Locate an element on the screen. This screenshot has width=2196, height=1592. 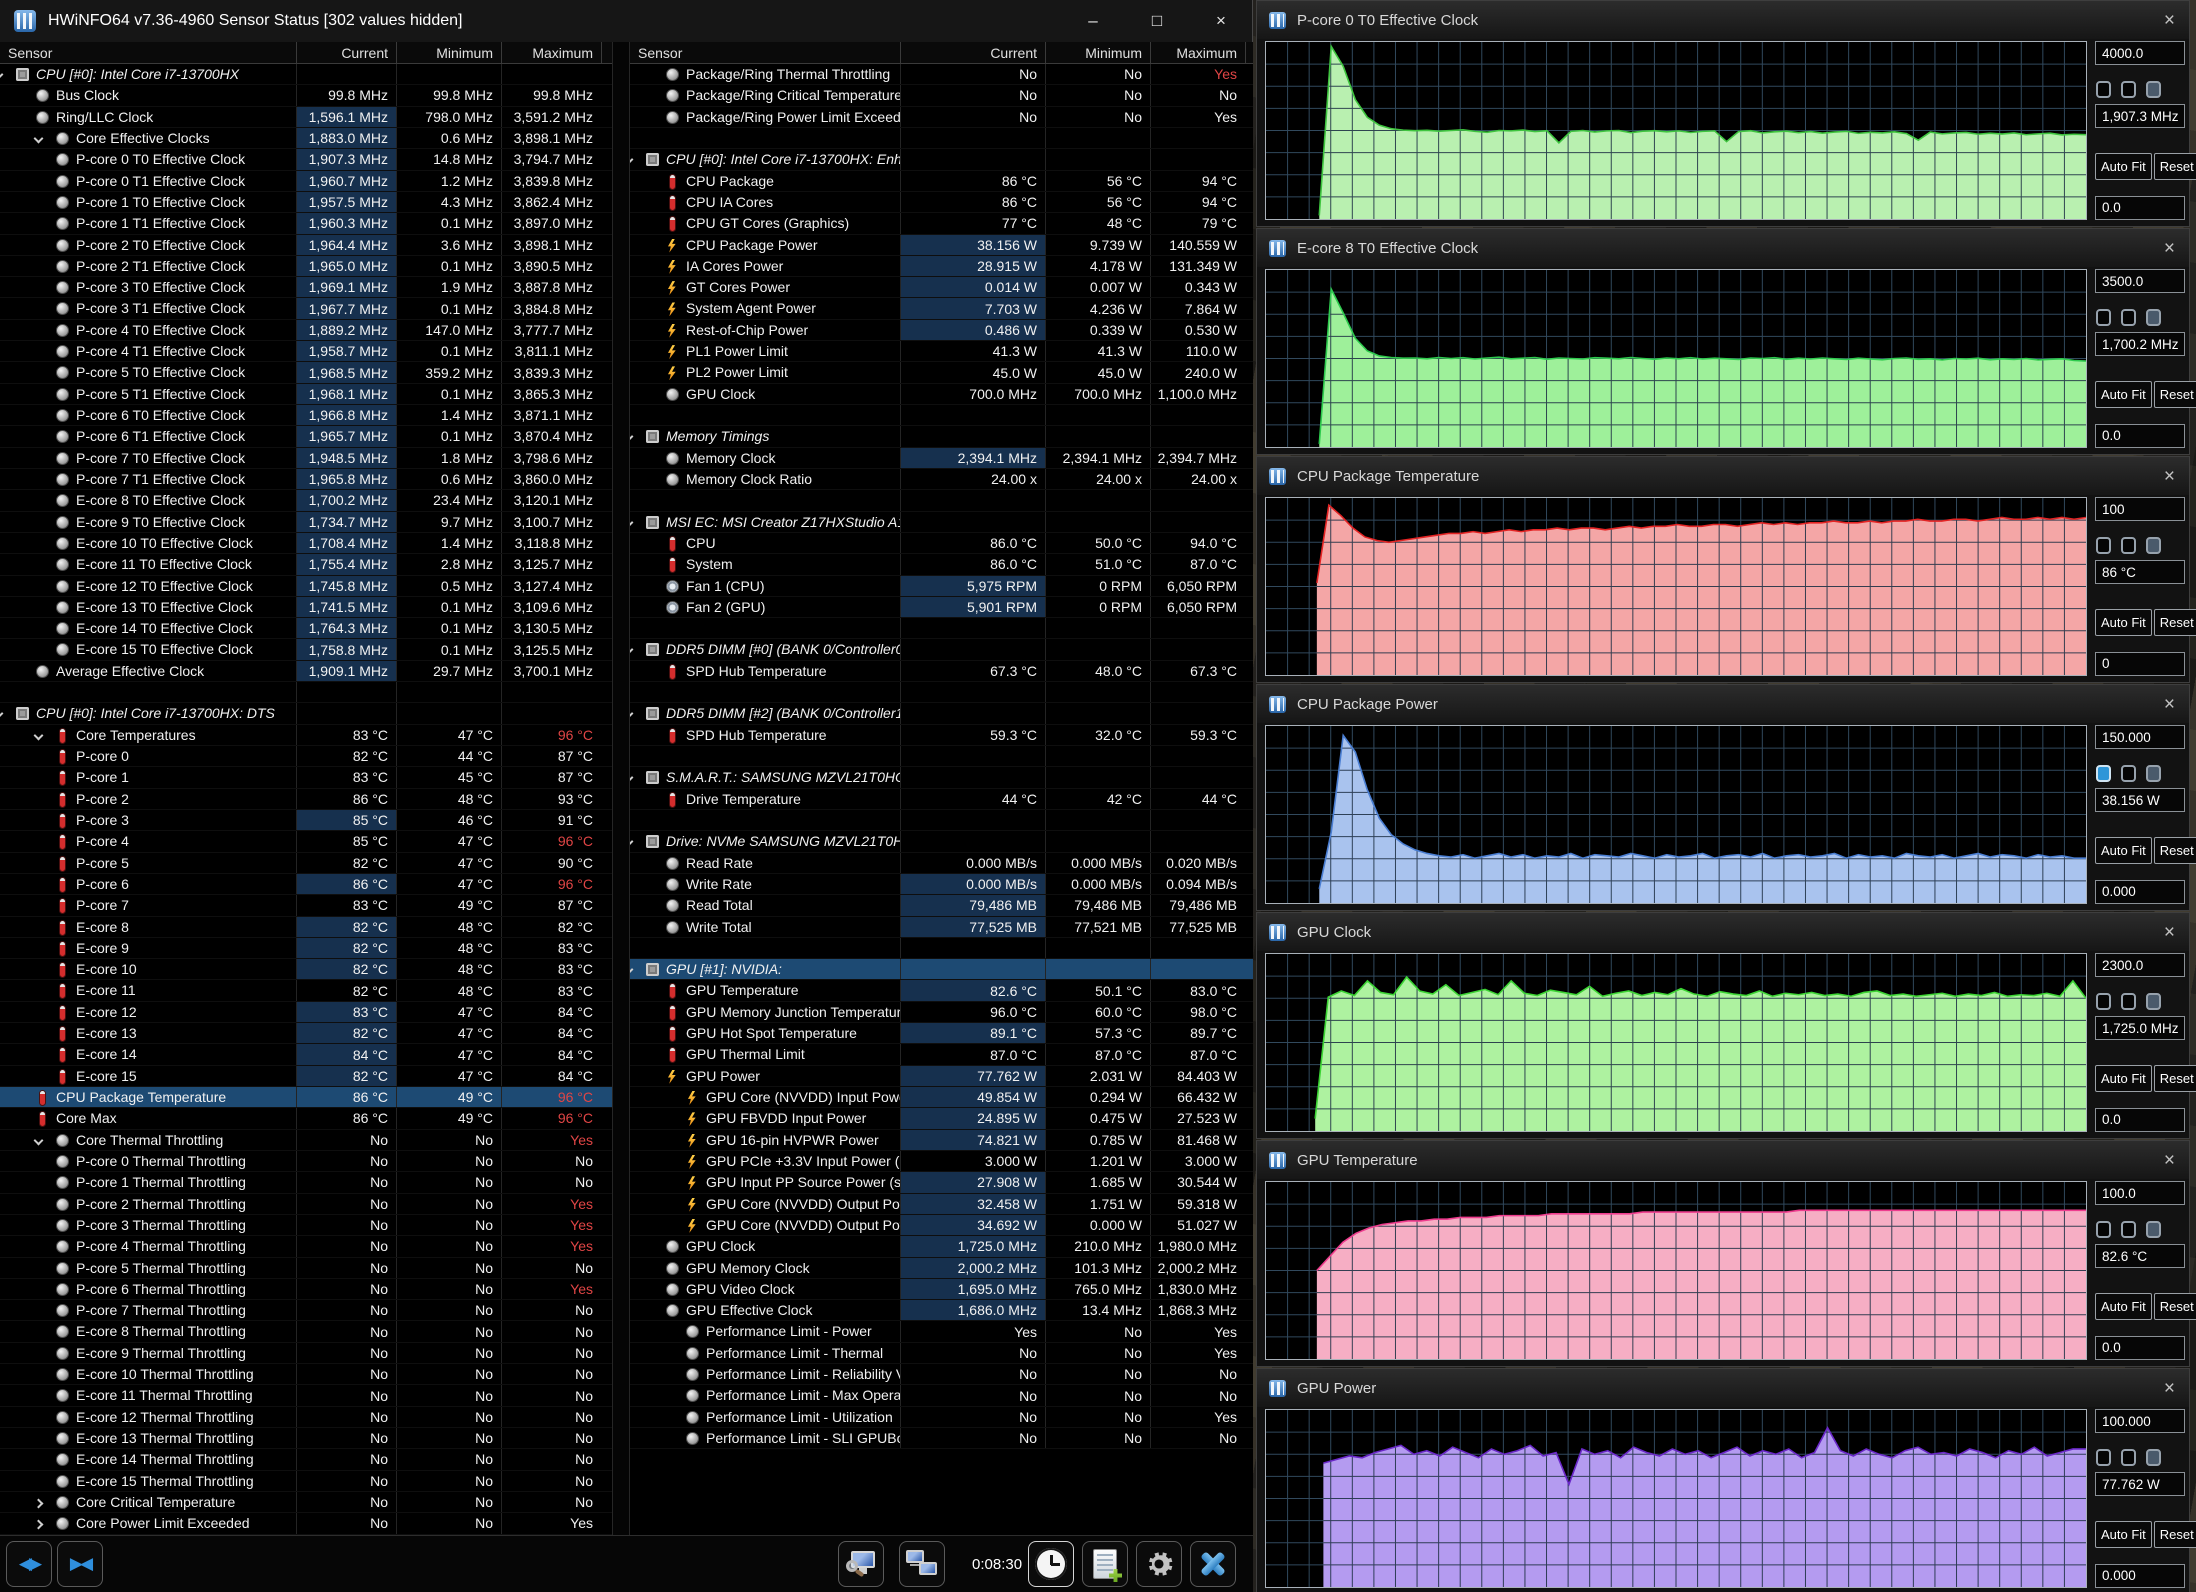
col-minimum: Minimum is located at coordinates (1097, 53).